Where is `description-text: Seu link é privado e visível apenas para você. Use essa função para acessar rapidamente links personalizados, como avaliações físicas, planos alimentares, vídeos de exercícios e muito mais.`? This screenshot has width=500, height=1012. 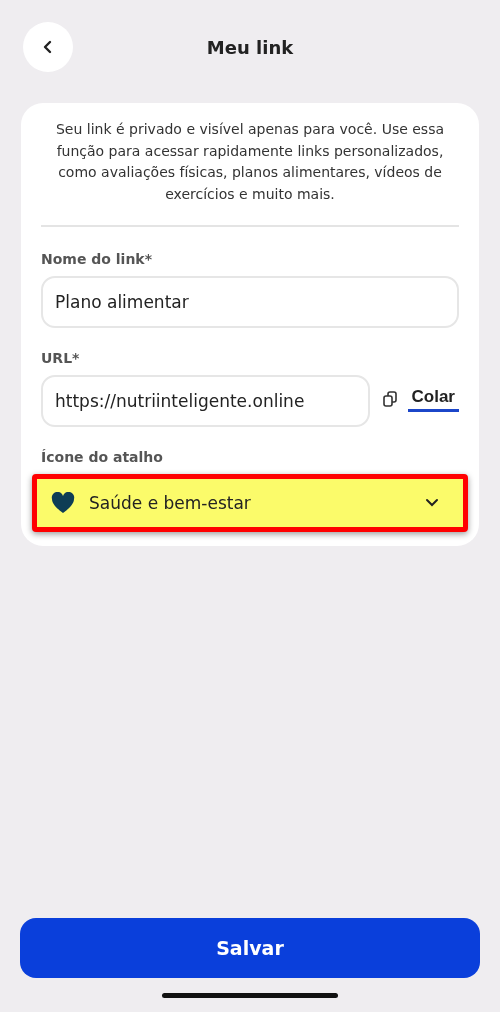 description-text: Seu link é privado e visível apenas para você. Use essa função para acessar rapidamente links personalizados, como avaliações físicas, planos alimentares, vídeos de exercícios e muito mais. is located at coordinates (250, 162).